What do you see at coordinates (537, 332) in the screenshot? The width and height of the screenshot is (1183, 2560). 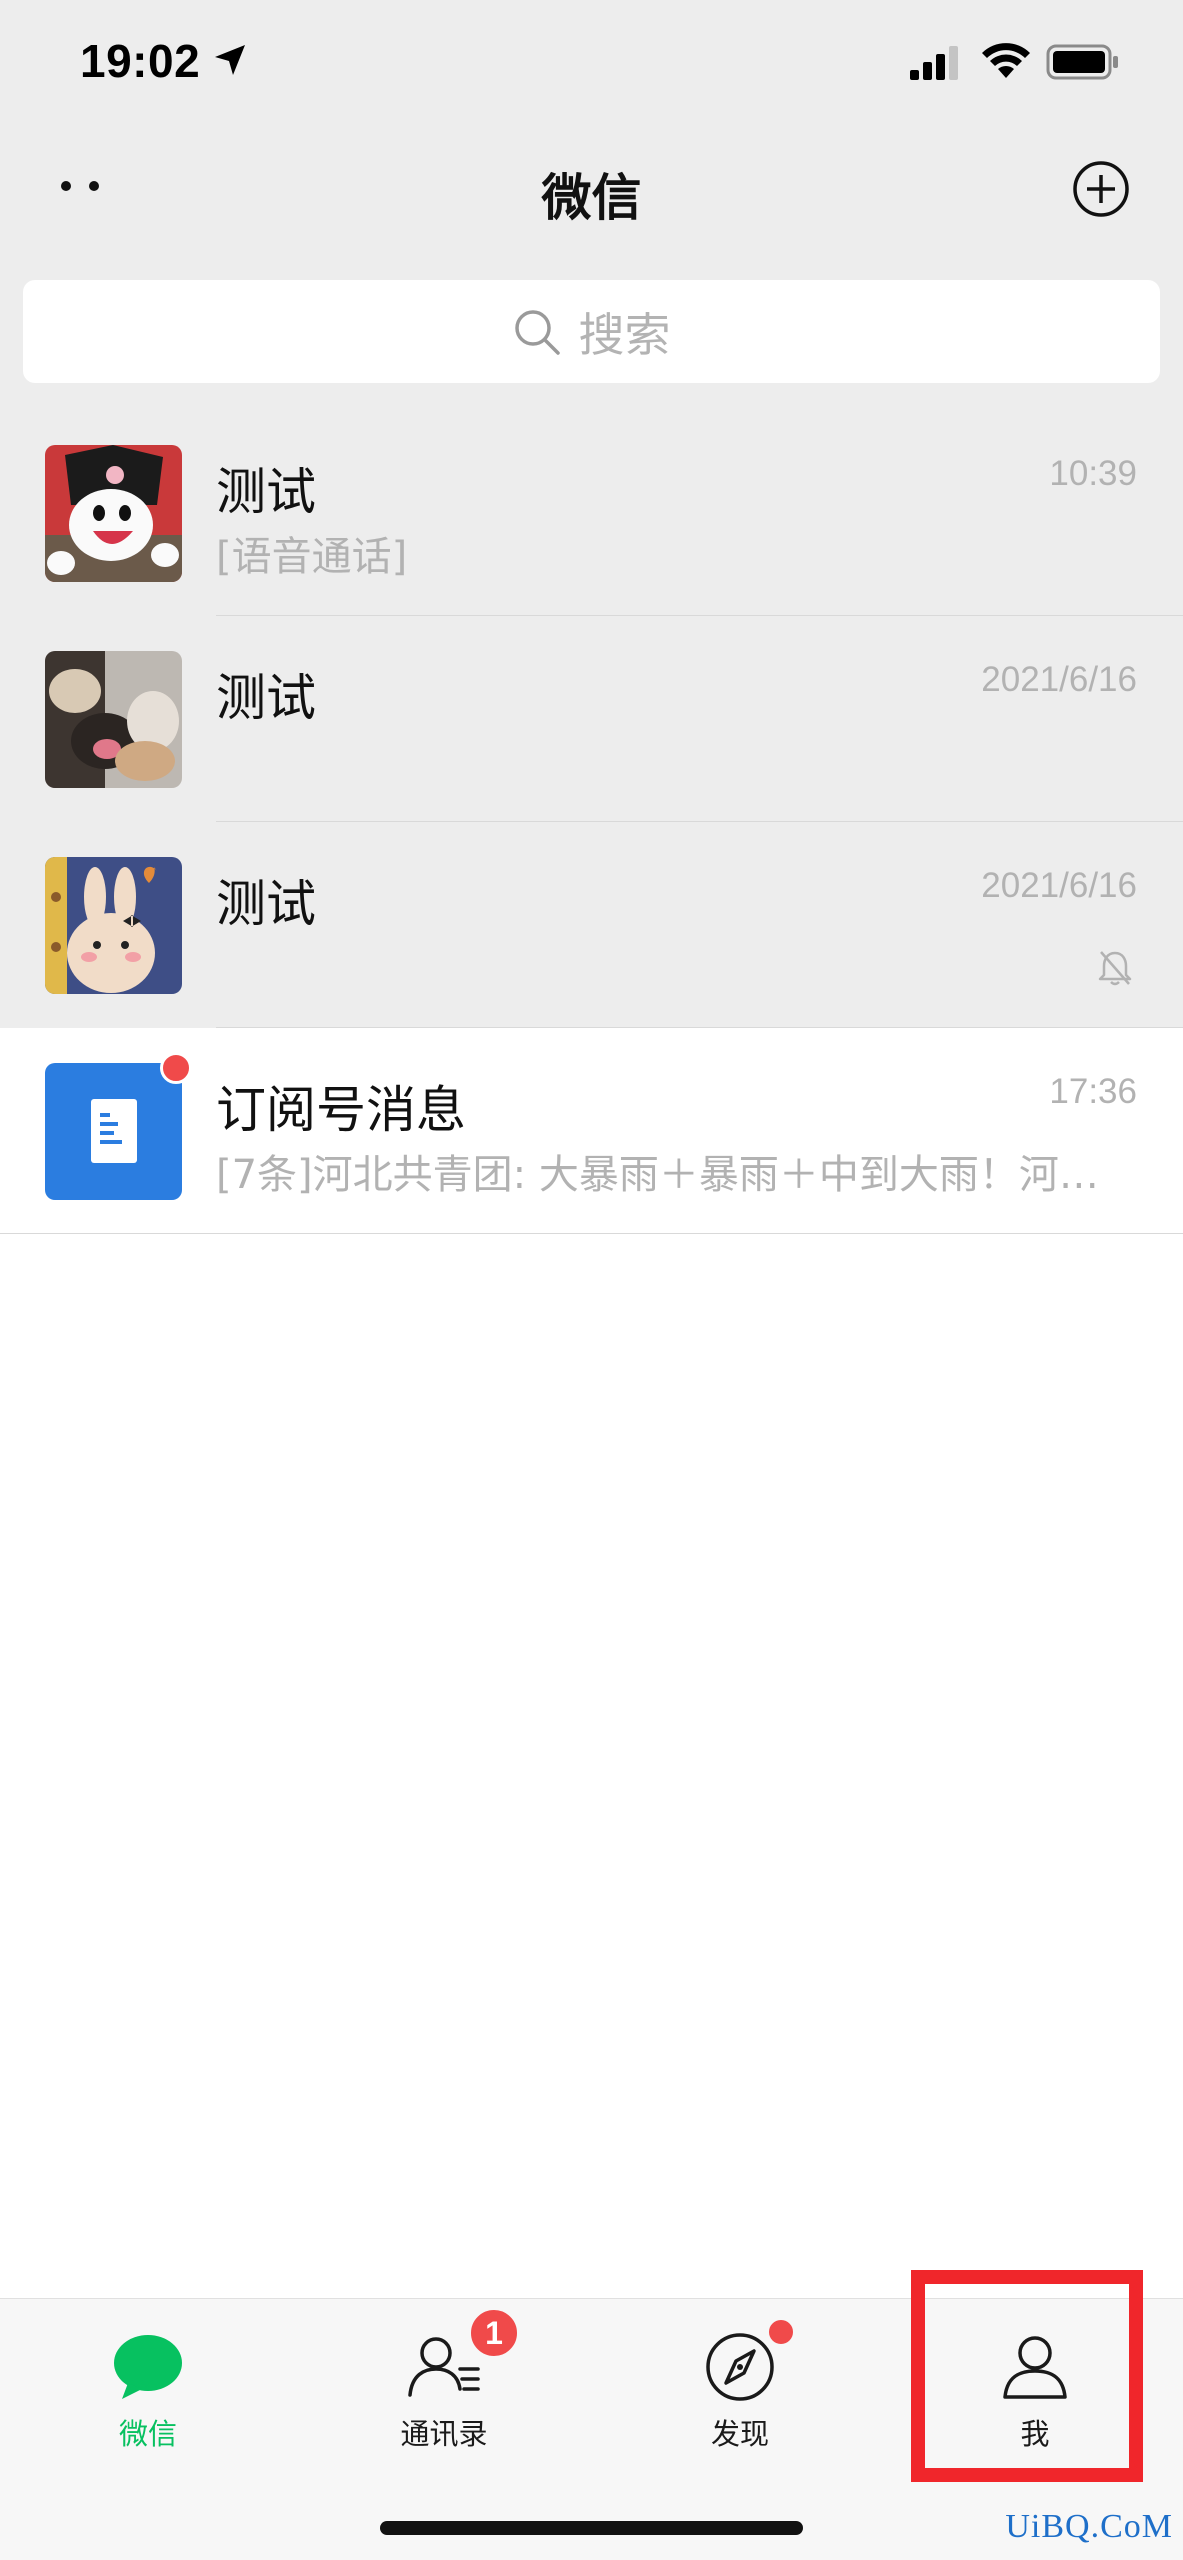 I see `search-icon` at bounding box center [537, 332].